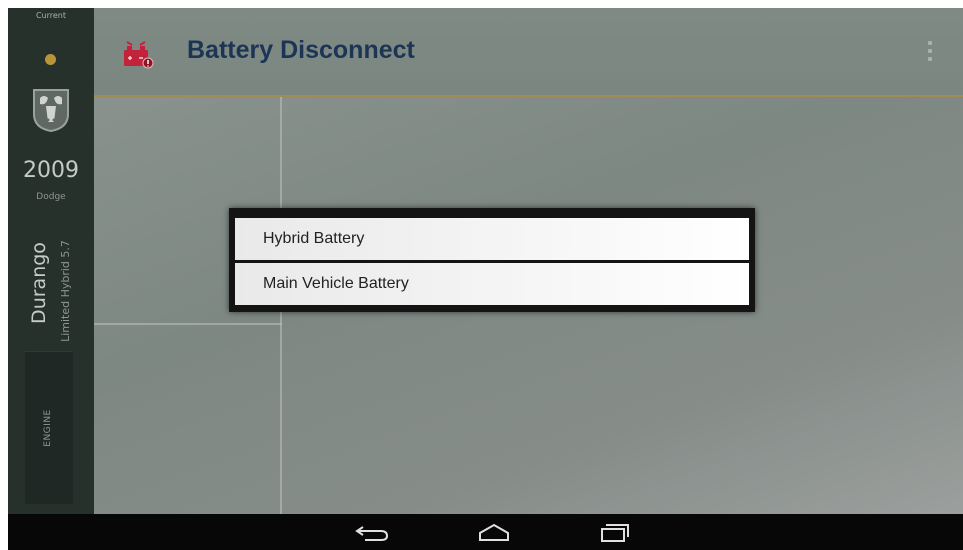 Image resolution: width=963 pixels, height=550 pixels. I want to click on overflow-menu-icon, so click(930, 55).